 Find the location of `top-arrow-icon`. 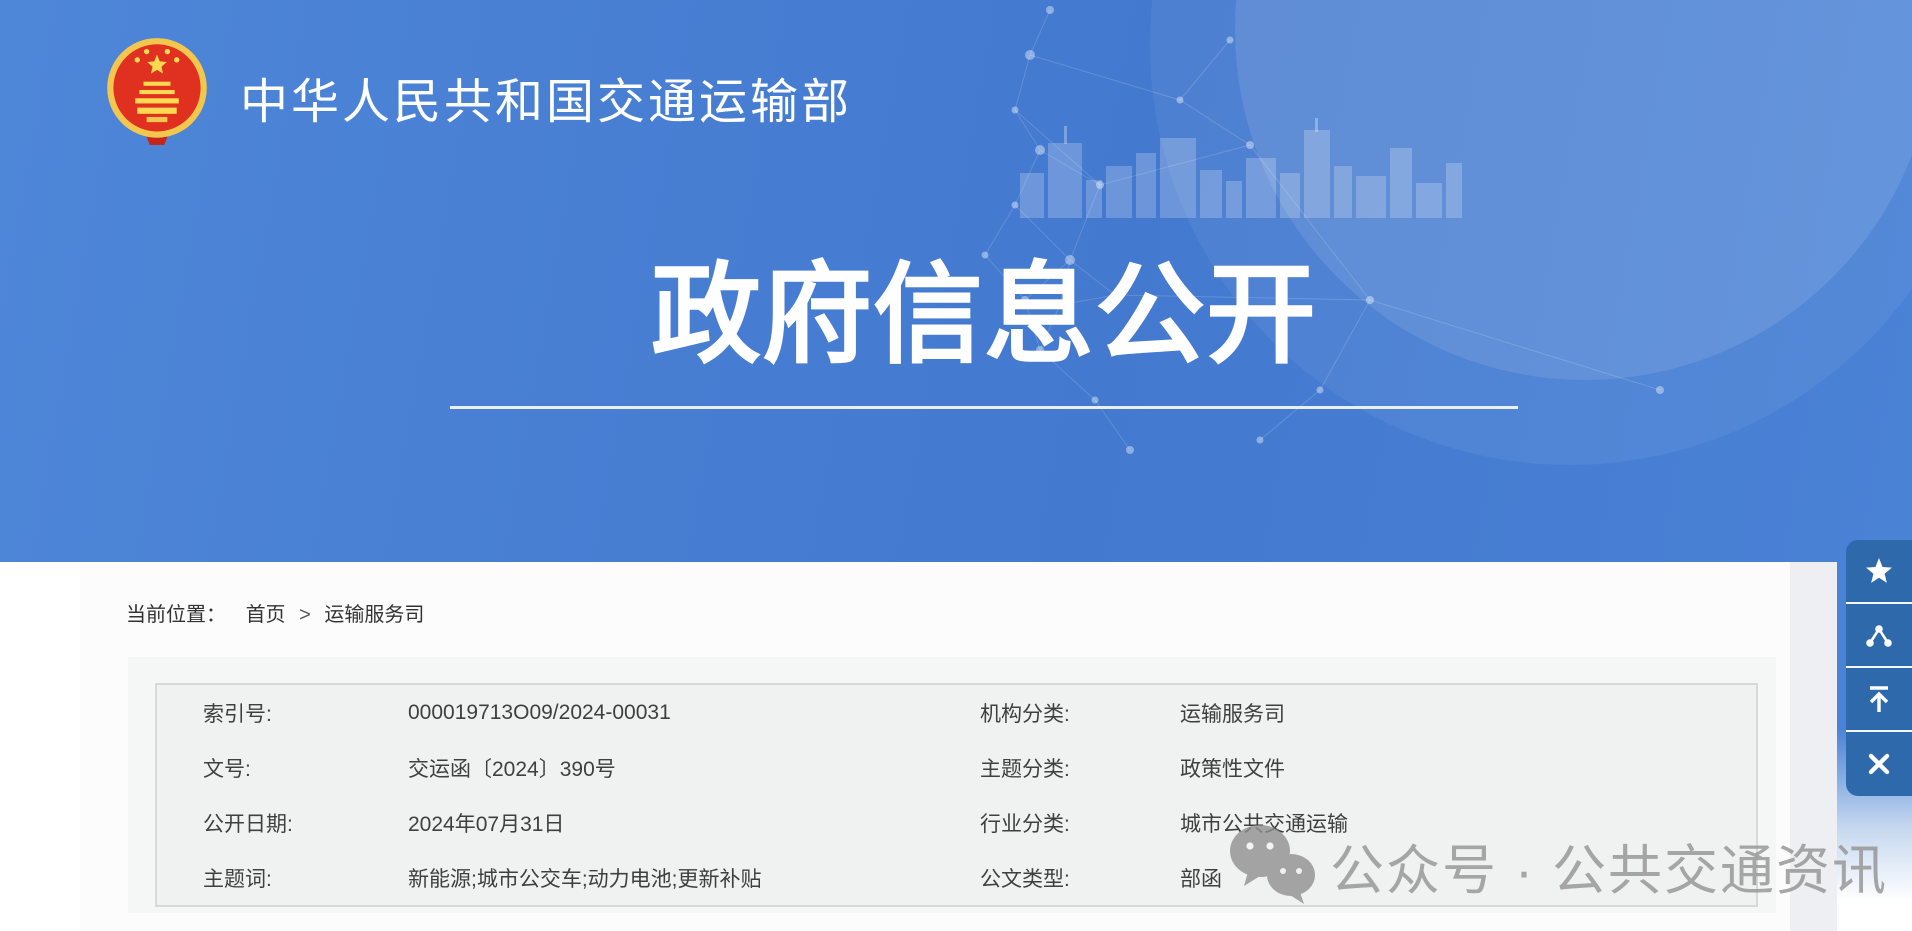

top-arrow-icon is located at coordinates (1879, 699).